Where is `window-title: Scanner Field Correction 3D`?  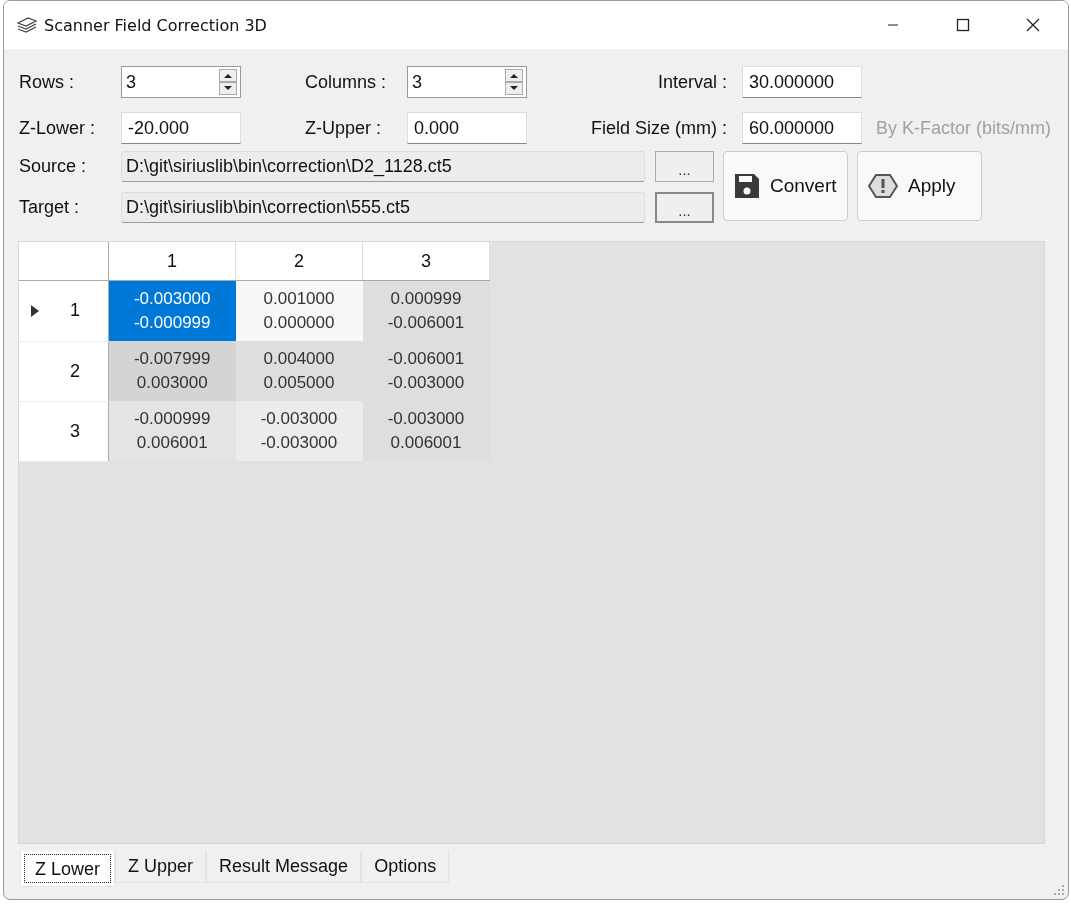 window-title: Scanner Field Correction 3D is located at coordinates (155, 25).